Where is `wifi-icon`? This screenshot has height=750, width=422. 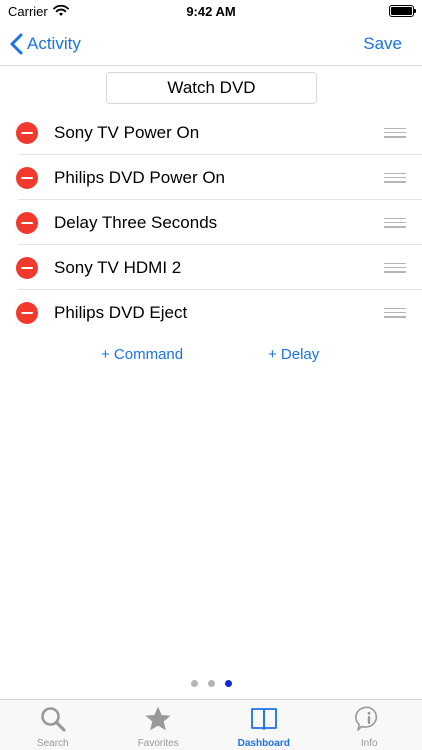 wifi-icon is located at coordinates (60, 10).